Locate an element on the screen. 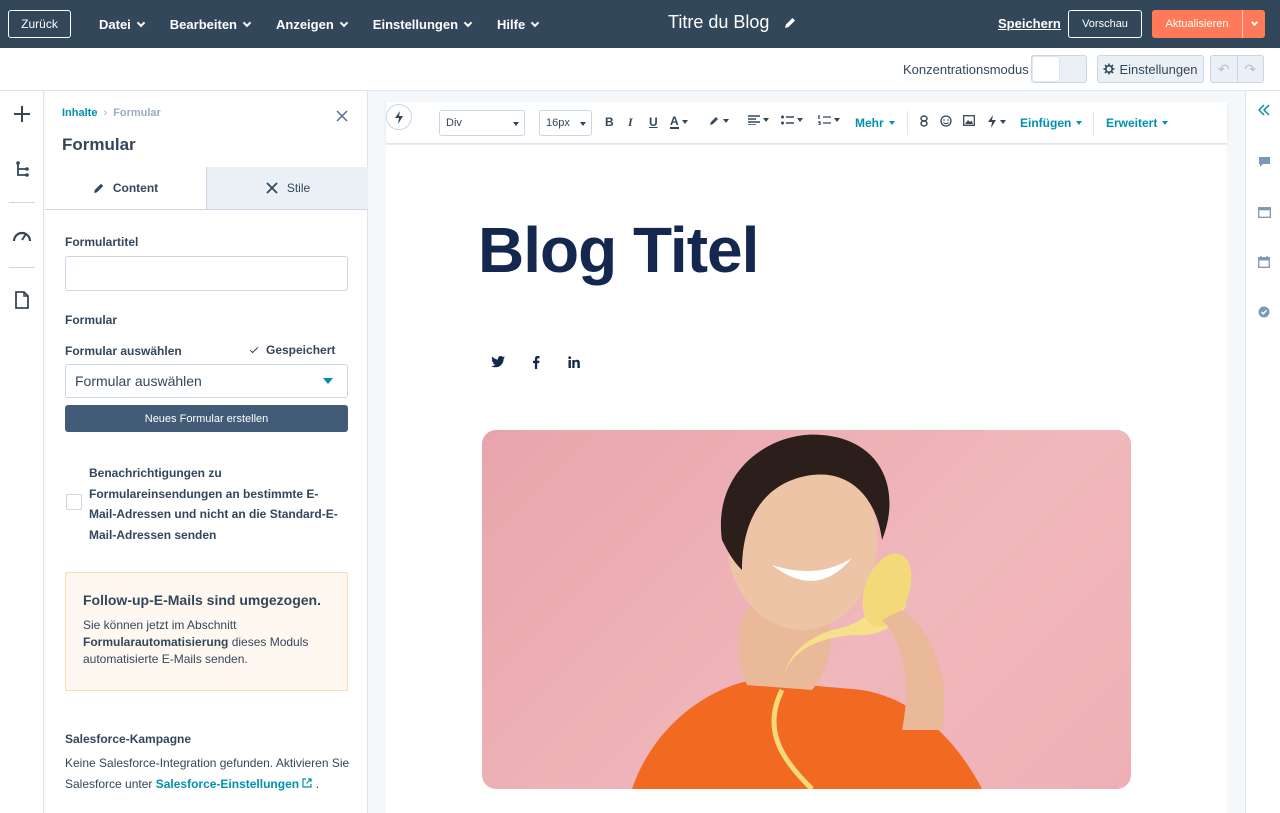 The image size is (1280, 813). twitter-icon is located at coordinates (498, 362).